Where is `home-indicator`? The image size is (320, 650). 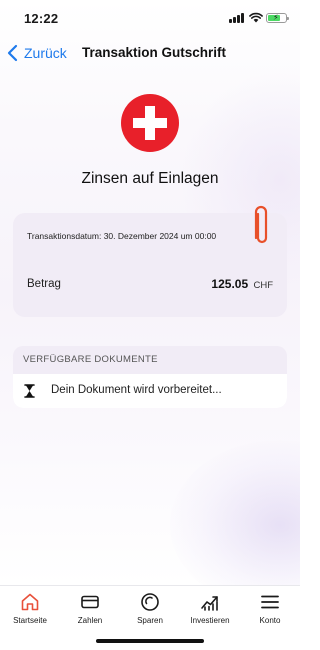
home-indicator is located at coordinates (150, 641).